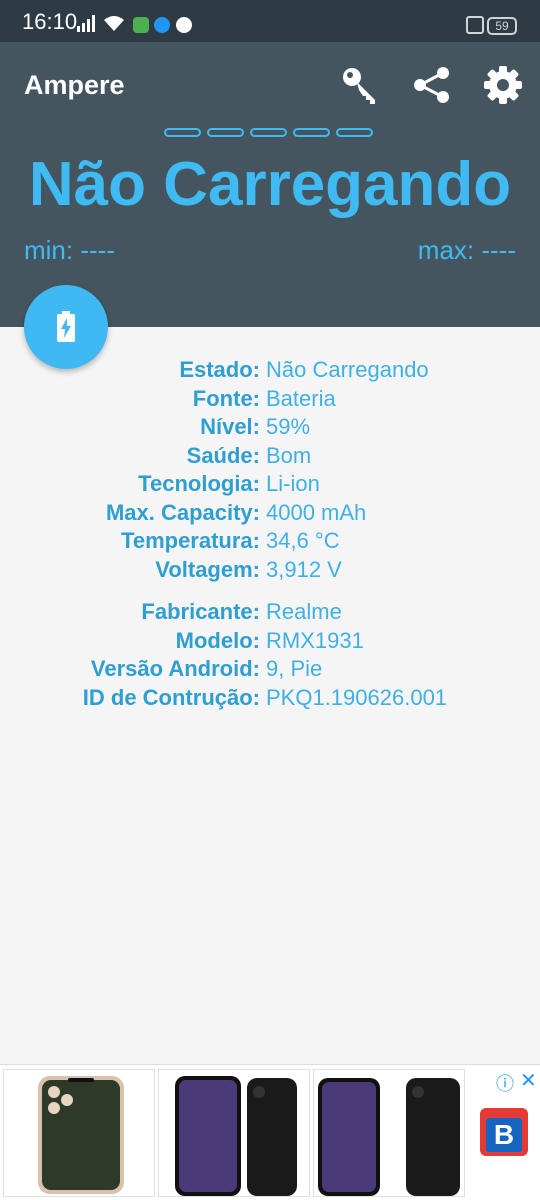 This screenshot has height=1200, width=540. I want to click on info-row-voltagem: Voltagem: 3,912 V, so click(270, 570).